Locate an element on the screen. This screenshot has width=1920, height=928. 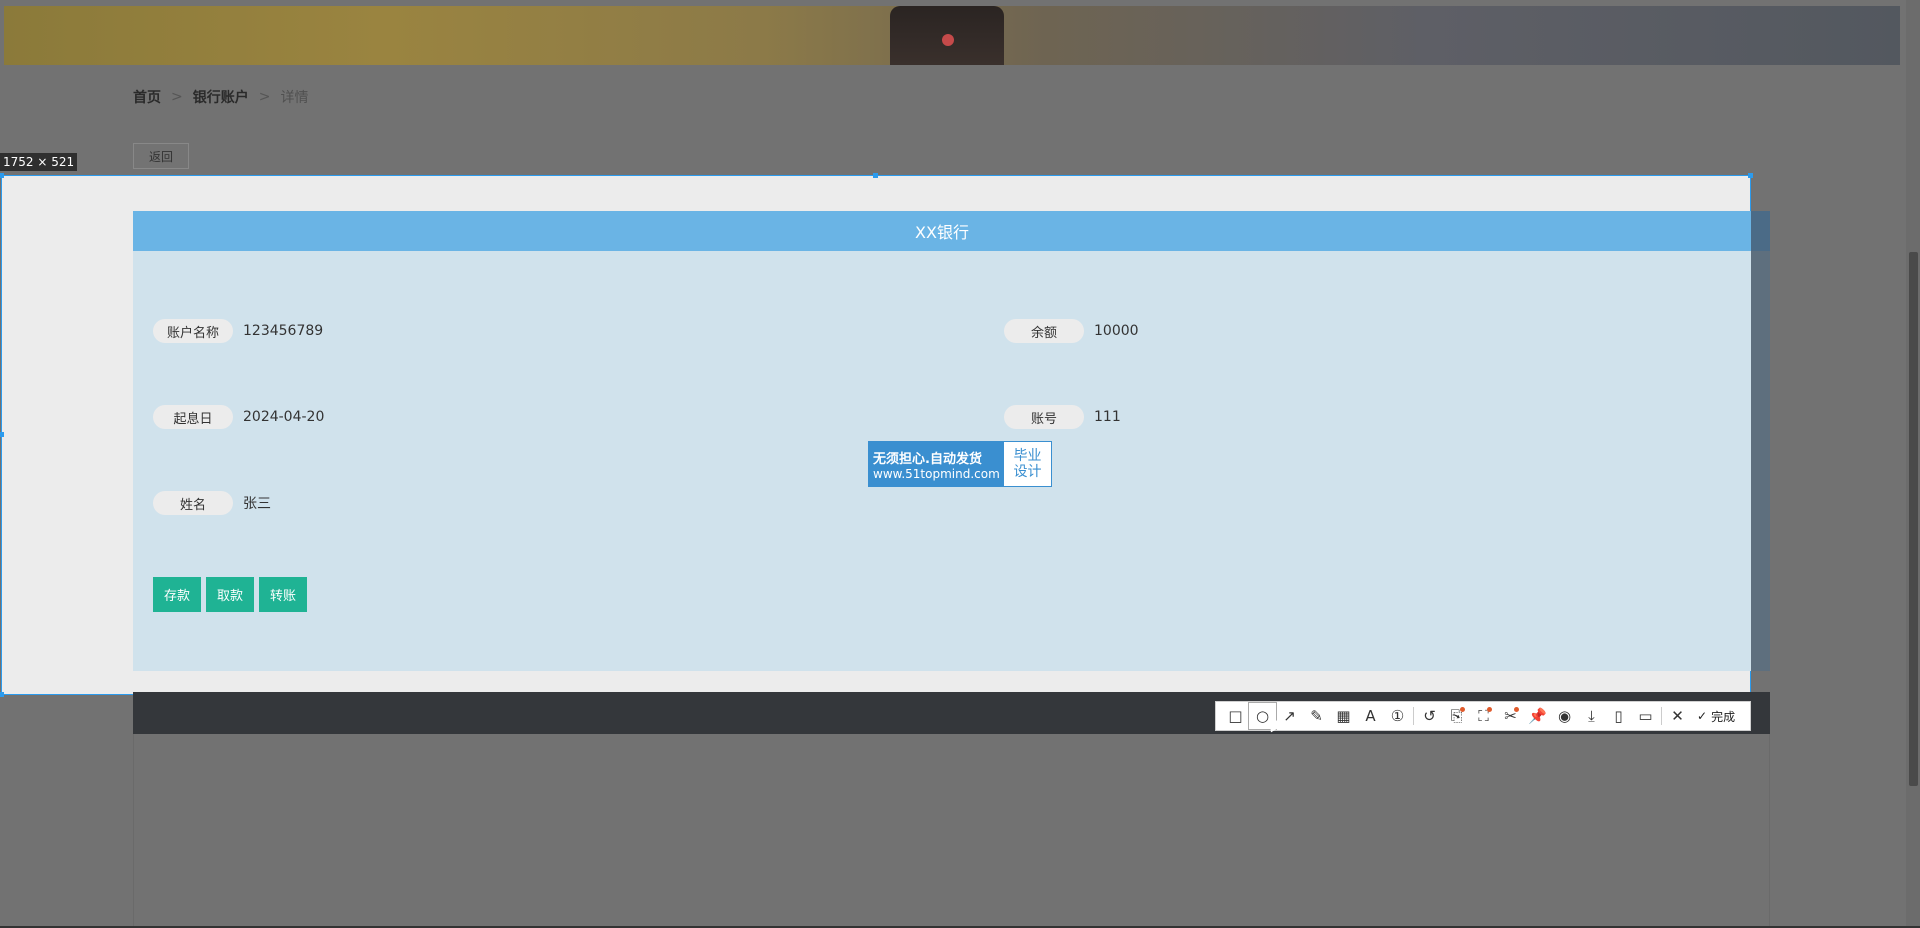
header-banner is located at coordinates (952, 35).